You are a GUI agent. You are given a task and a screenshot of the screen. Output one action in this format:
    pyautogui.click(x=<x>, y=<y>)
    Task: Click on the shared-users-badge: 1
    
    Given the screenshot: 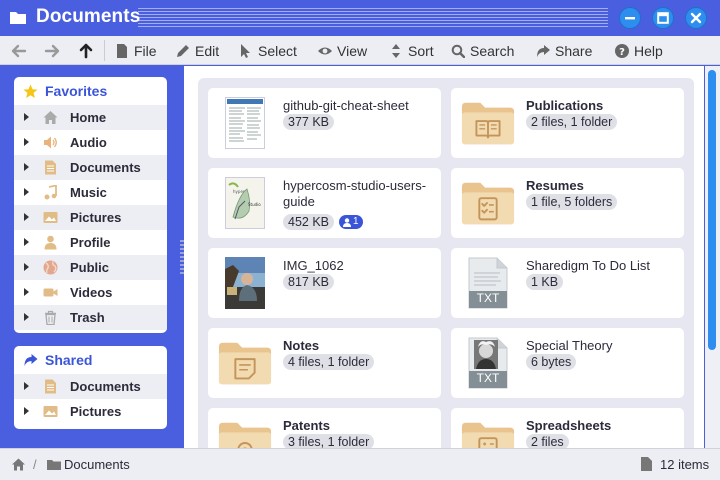 What is the action you would take?
    pyautogui.click(x=351, y=222)
    